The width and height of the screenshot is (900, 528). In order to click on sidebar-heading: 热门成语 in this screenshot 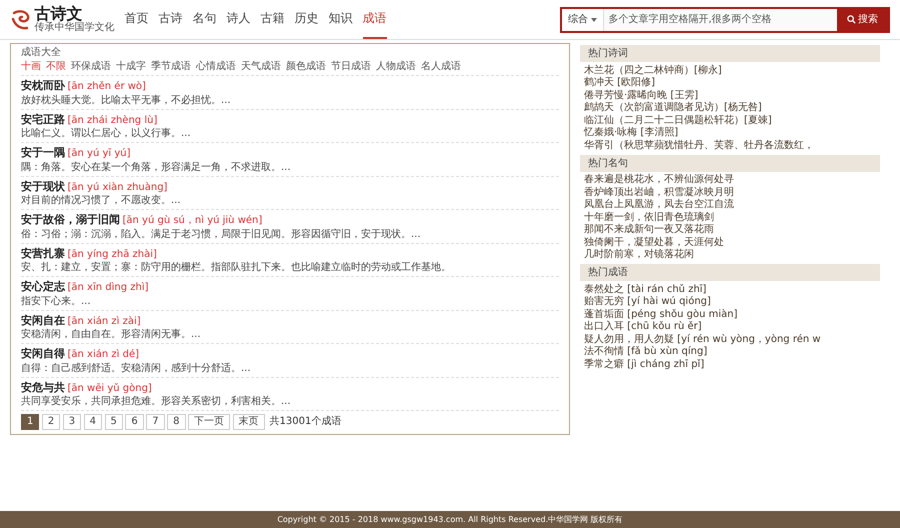, I will do `click(730, 272)`.